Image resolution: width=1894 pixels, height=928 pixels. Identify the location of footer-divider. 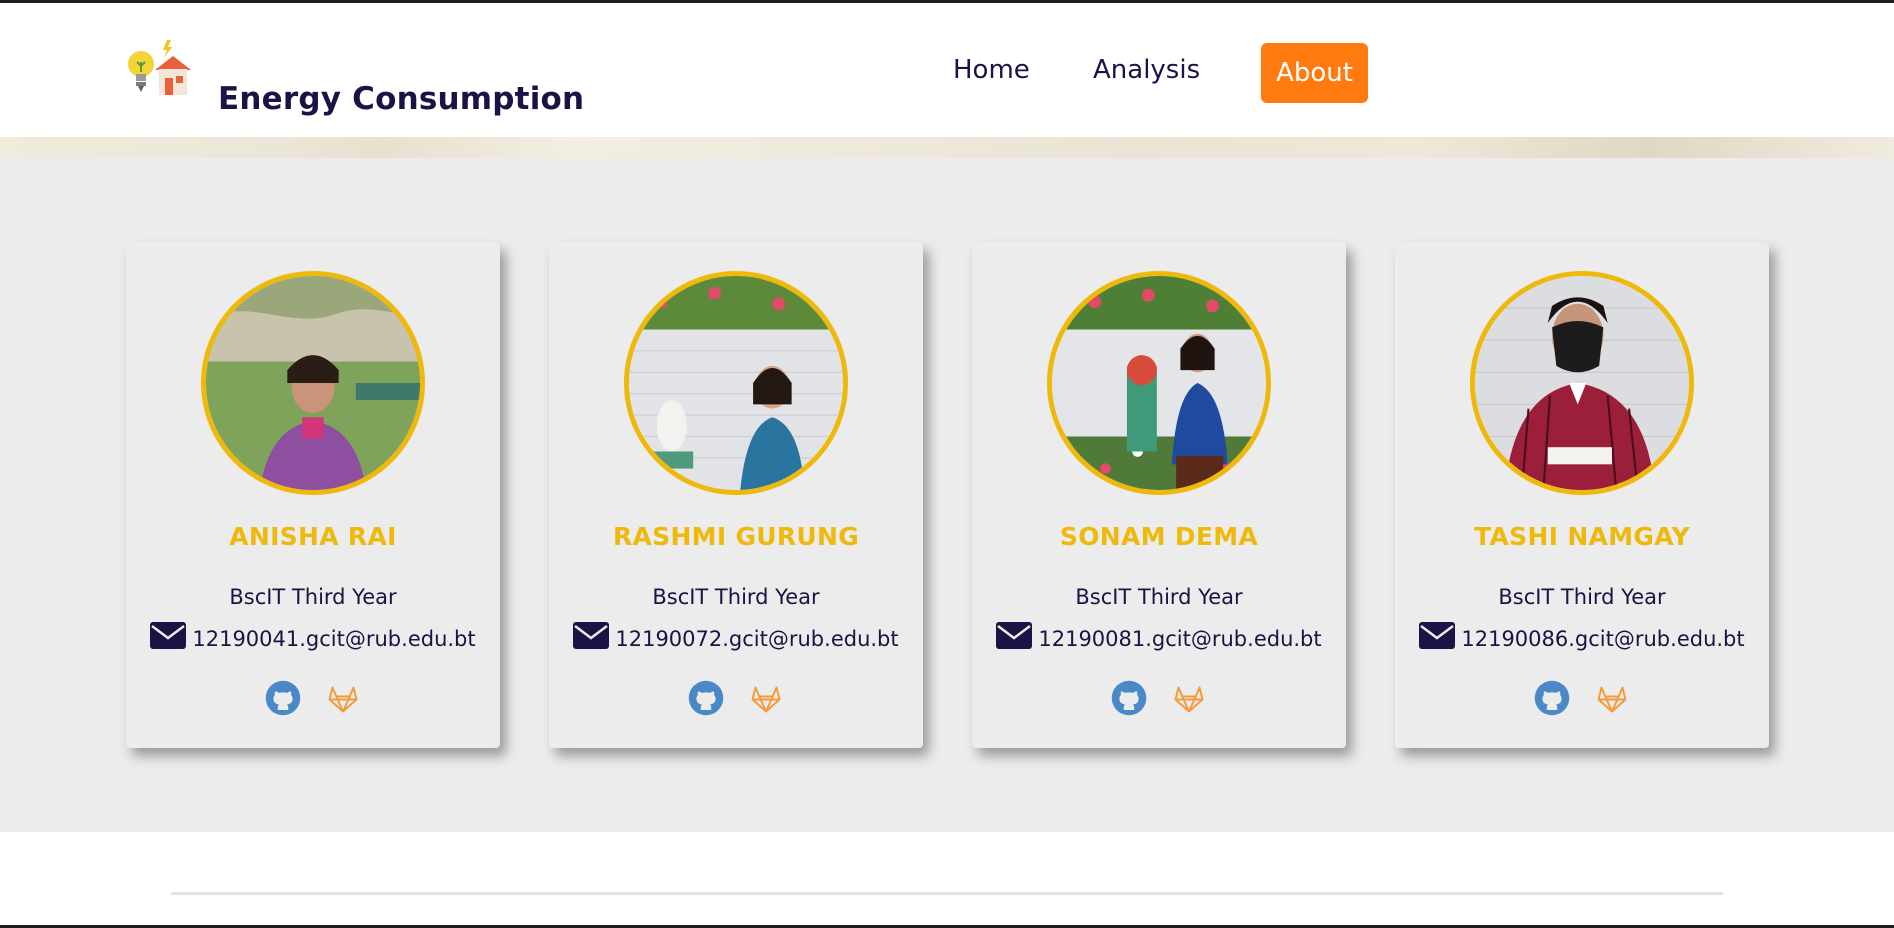
(947, 893).